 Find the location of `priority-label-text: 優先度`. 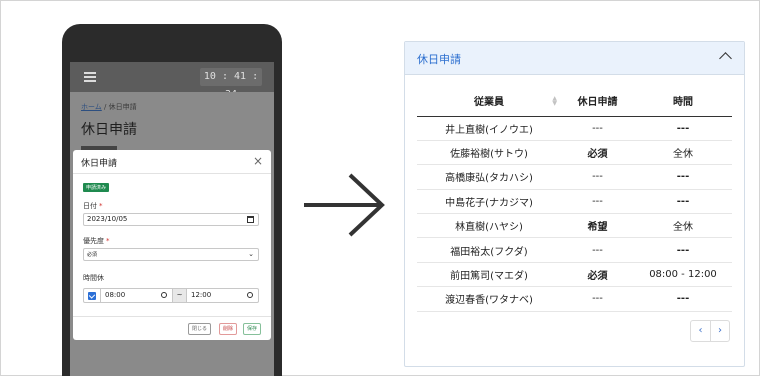

priority-label-text: 優先度 is located at coordinates (93, 241).